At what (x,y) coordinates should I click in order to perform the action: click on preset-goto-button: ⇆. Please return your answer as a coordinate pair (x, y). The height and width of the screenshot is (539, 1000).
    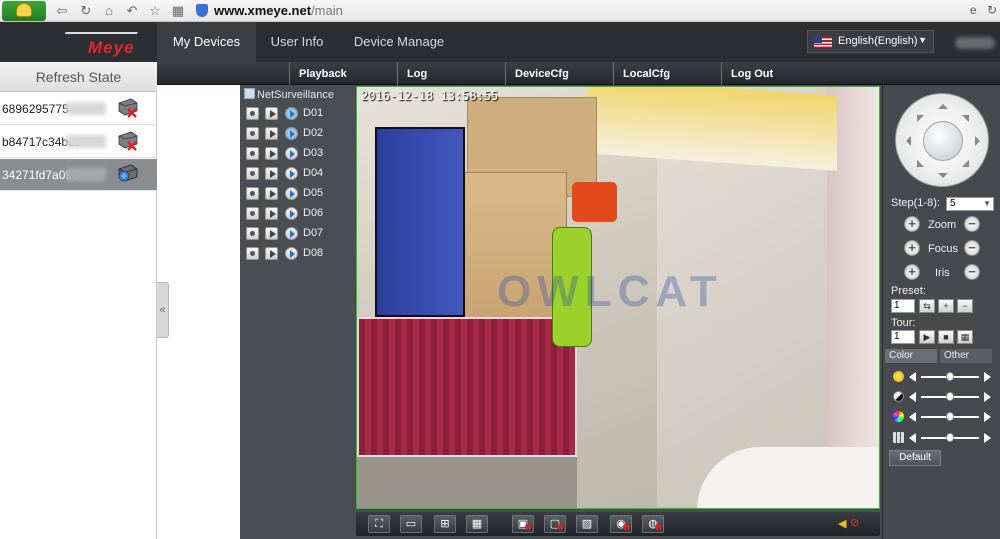
    Looking at the image, I should click on (927, 306).